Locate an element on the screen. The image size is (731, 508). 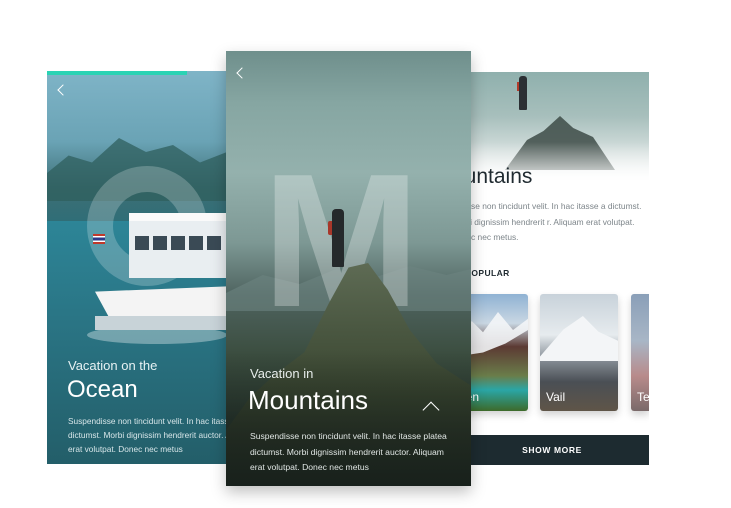
card-subtitle: Vacation on the is located at coordinates (113, 365).